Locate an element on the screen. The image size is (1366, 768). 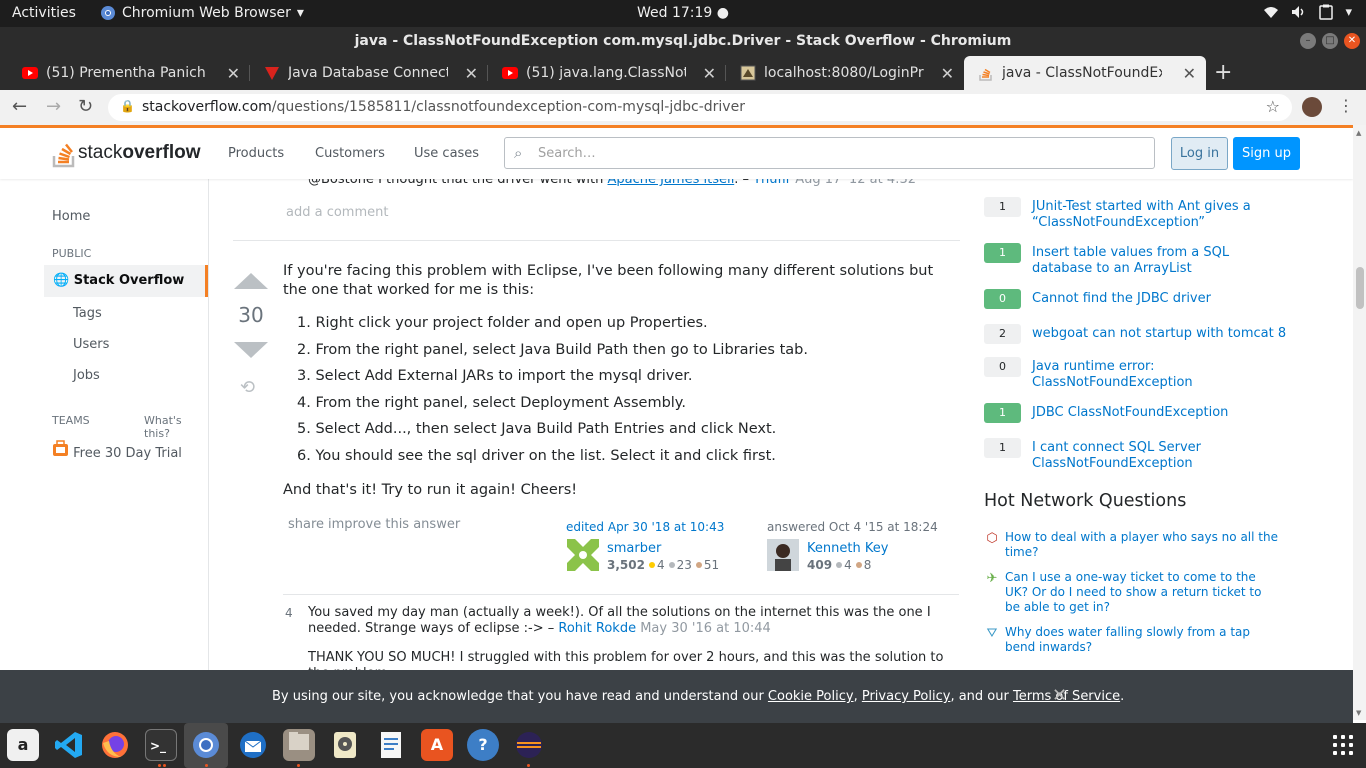
logo-text-stack: stack is located at coordinates (100, 152).